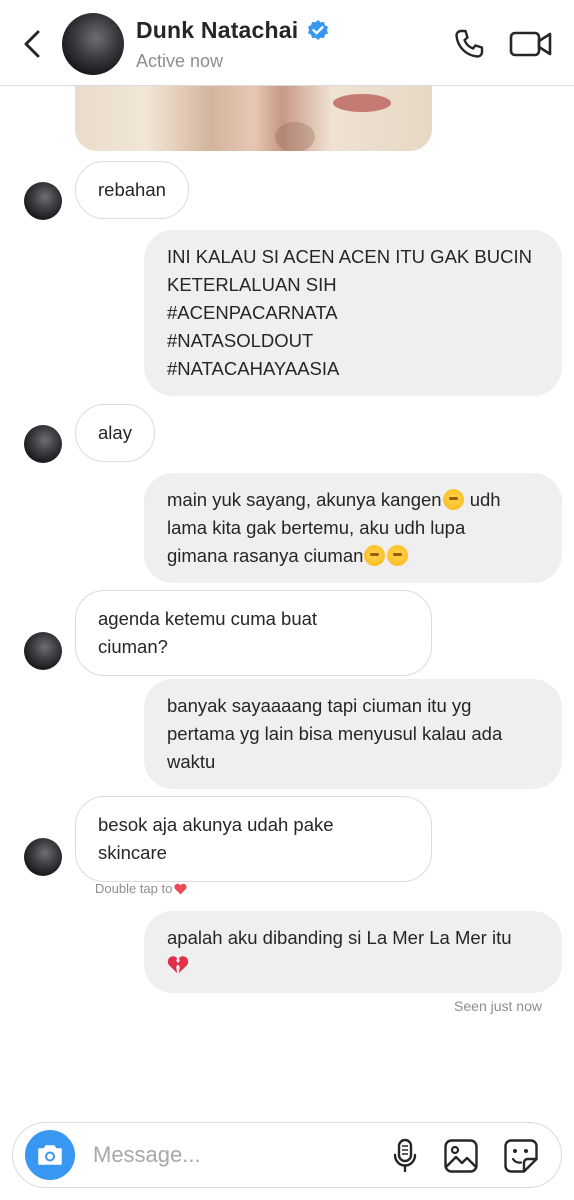 This screenshot has height=1200, width=574. I want to click on message-text: main yuk sayang, akunya kangen, so click(304, 499).